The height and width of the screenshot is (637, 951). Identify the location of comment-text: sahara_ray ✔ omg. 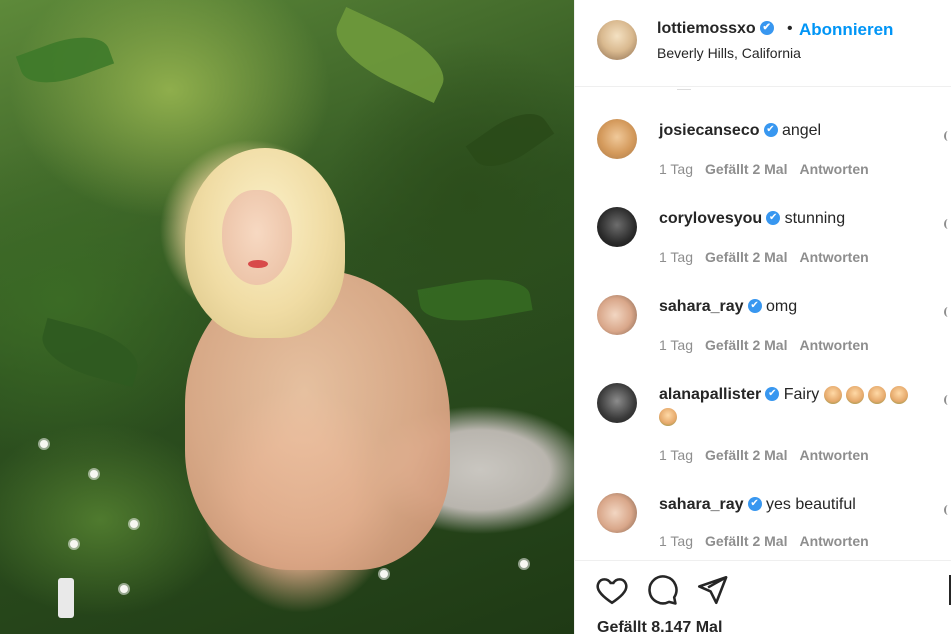
(794, 307).